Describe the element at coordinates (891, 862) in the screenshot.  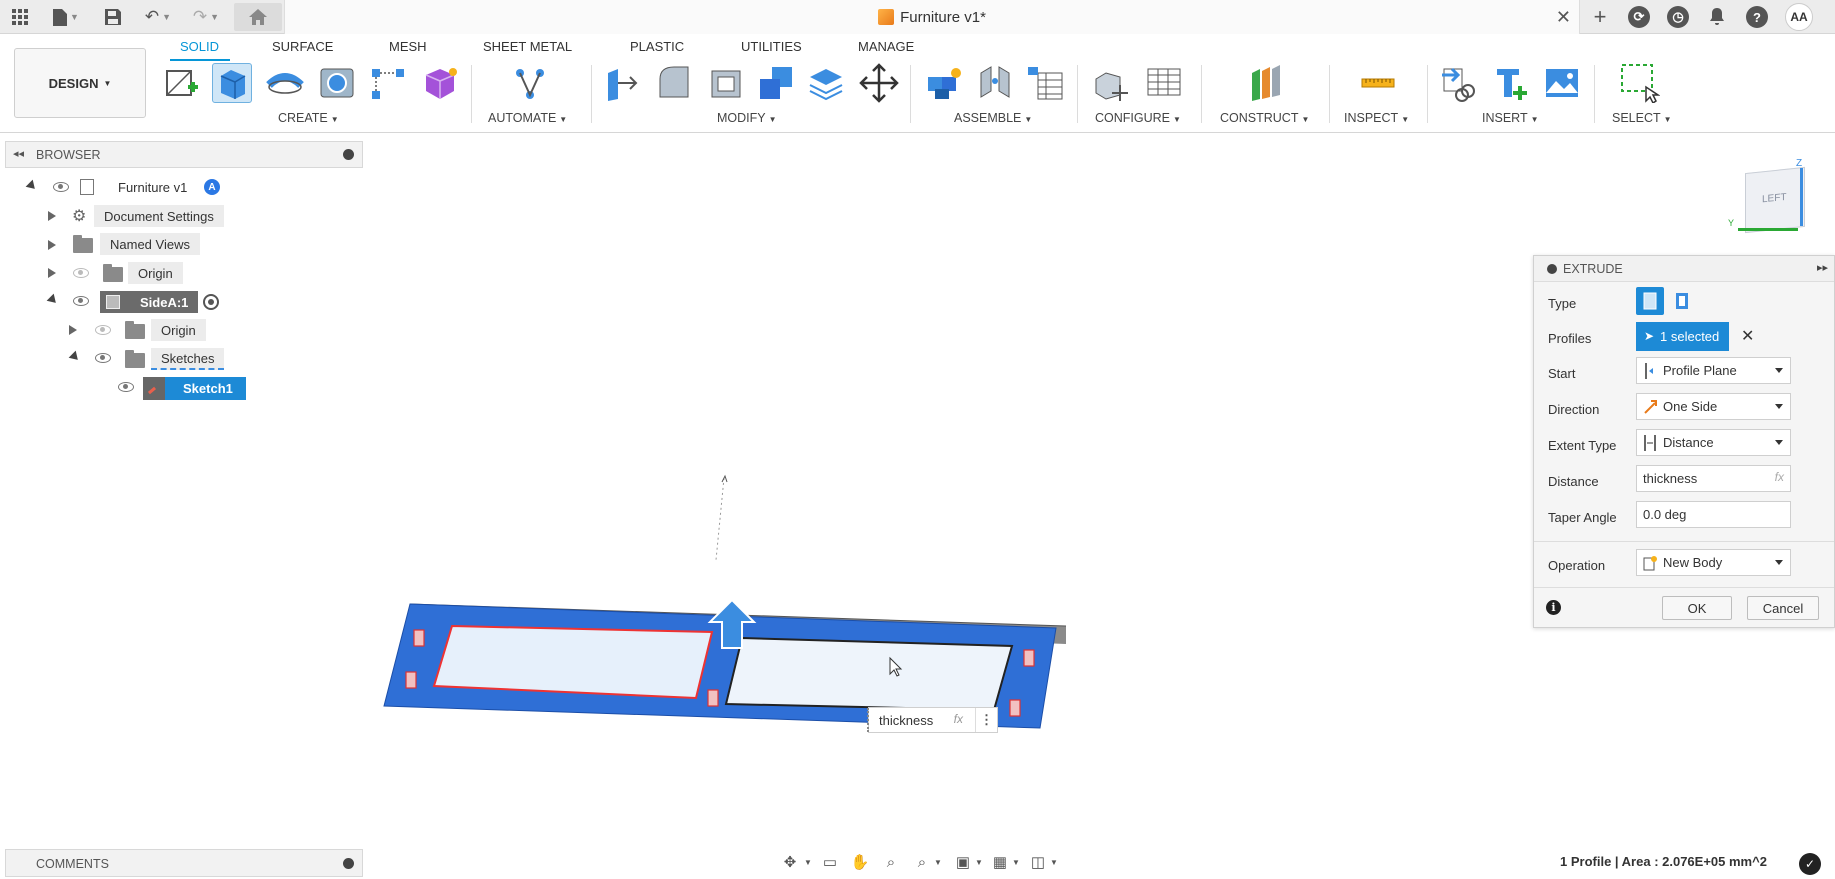
I see `zoom-icon: ⌕` at that location.